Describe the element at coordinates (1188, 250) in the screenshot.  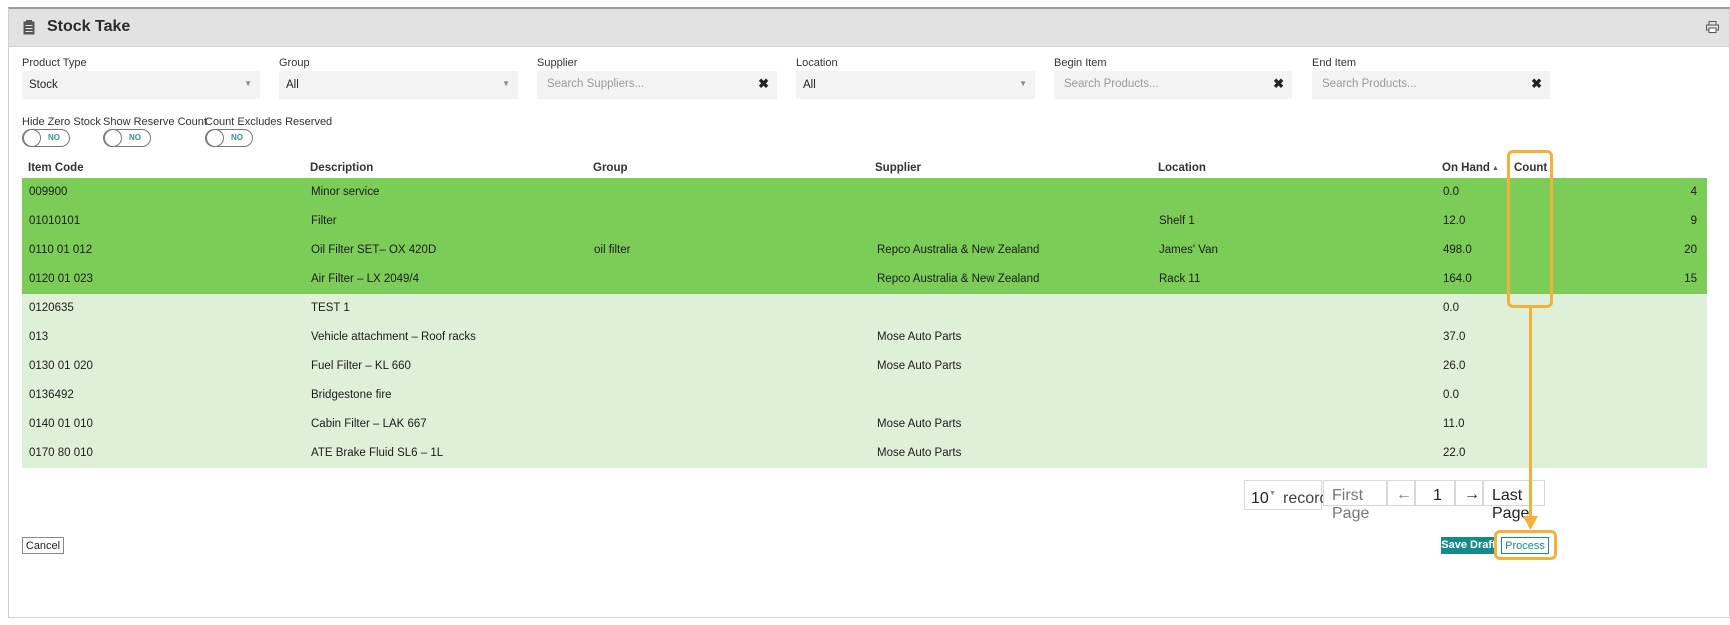
I see `cell-location: James' Van` at that location.